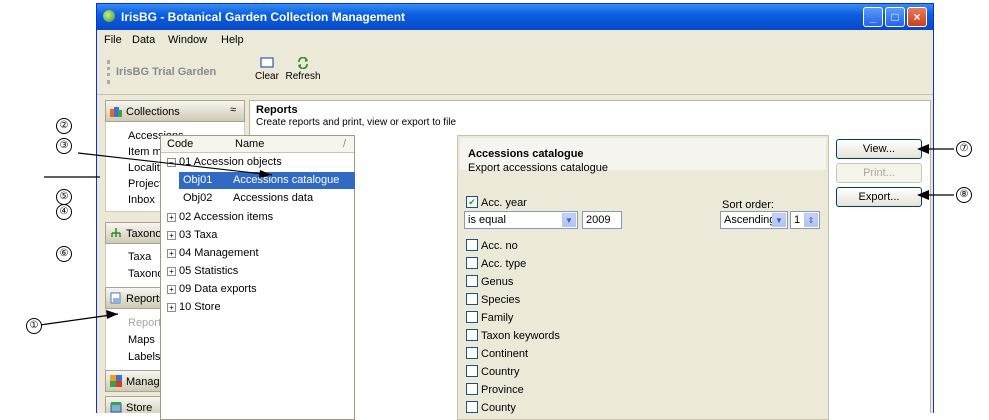 This screenshot has width=989, height=420. What do you see at coordinates (64, 212) in the screenshot?
I see `callout-4: ④` at bounding box center [64, 212].